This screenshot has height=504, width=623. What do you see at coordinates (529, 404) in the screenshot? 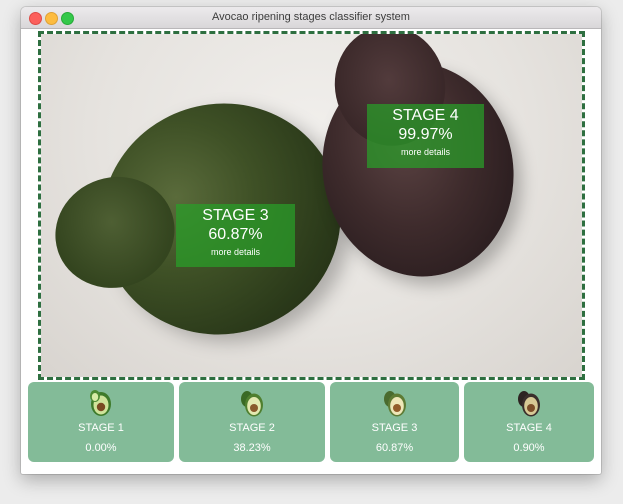
I see `avocado-stage4-icon` at bounding box center [529, 404].